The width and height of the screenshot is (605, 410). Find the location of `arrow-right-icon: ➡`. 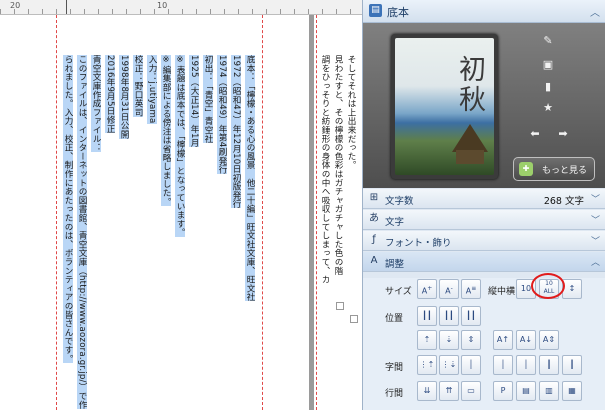

arrow-right-icon: ➡ is located at coordinates (563, 134).